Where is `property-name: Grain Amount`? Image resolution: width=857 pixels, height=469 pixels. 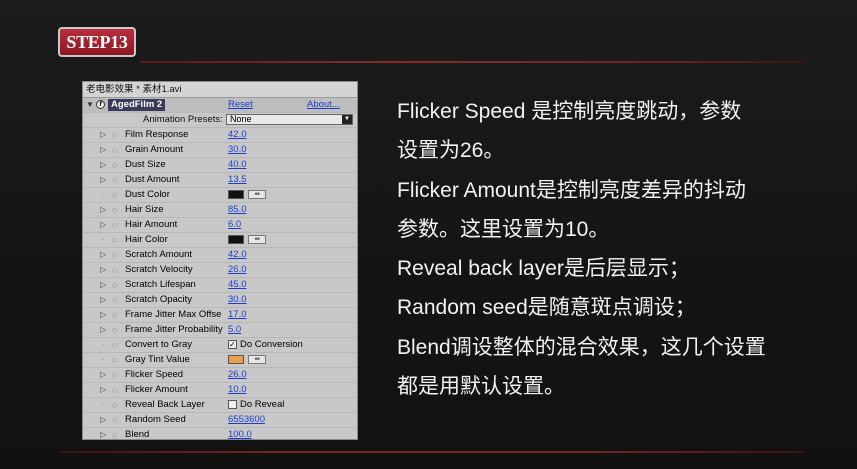
property-name: Grain Amount is located at coordinates (154, 149).